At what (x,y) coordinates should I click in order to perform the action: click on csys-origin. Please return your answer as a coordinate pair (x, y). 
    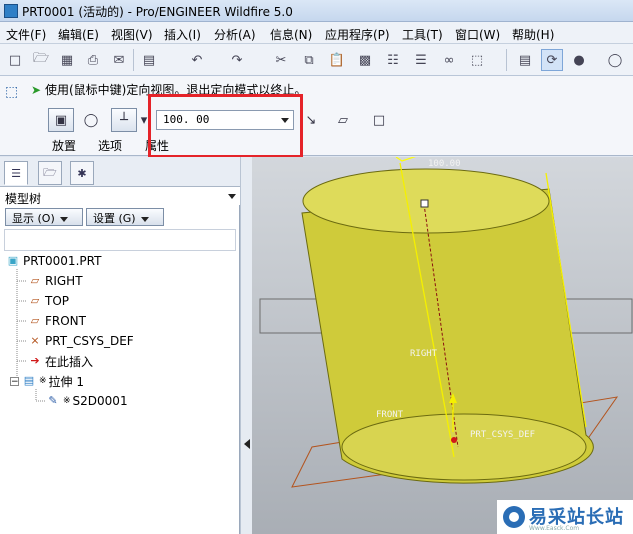
    Looking at the image, I should click on (454, 440).